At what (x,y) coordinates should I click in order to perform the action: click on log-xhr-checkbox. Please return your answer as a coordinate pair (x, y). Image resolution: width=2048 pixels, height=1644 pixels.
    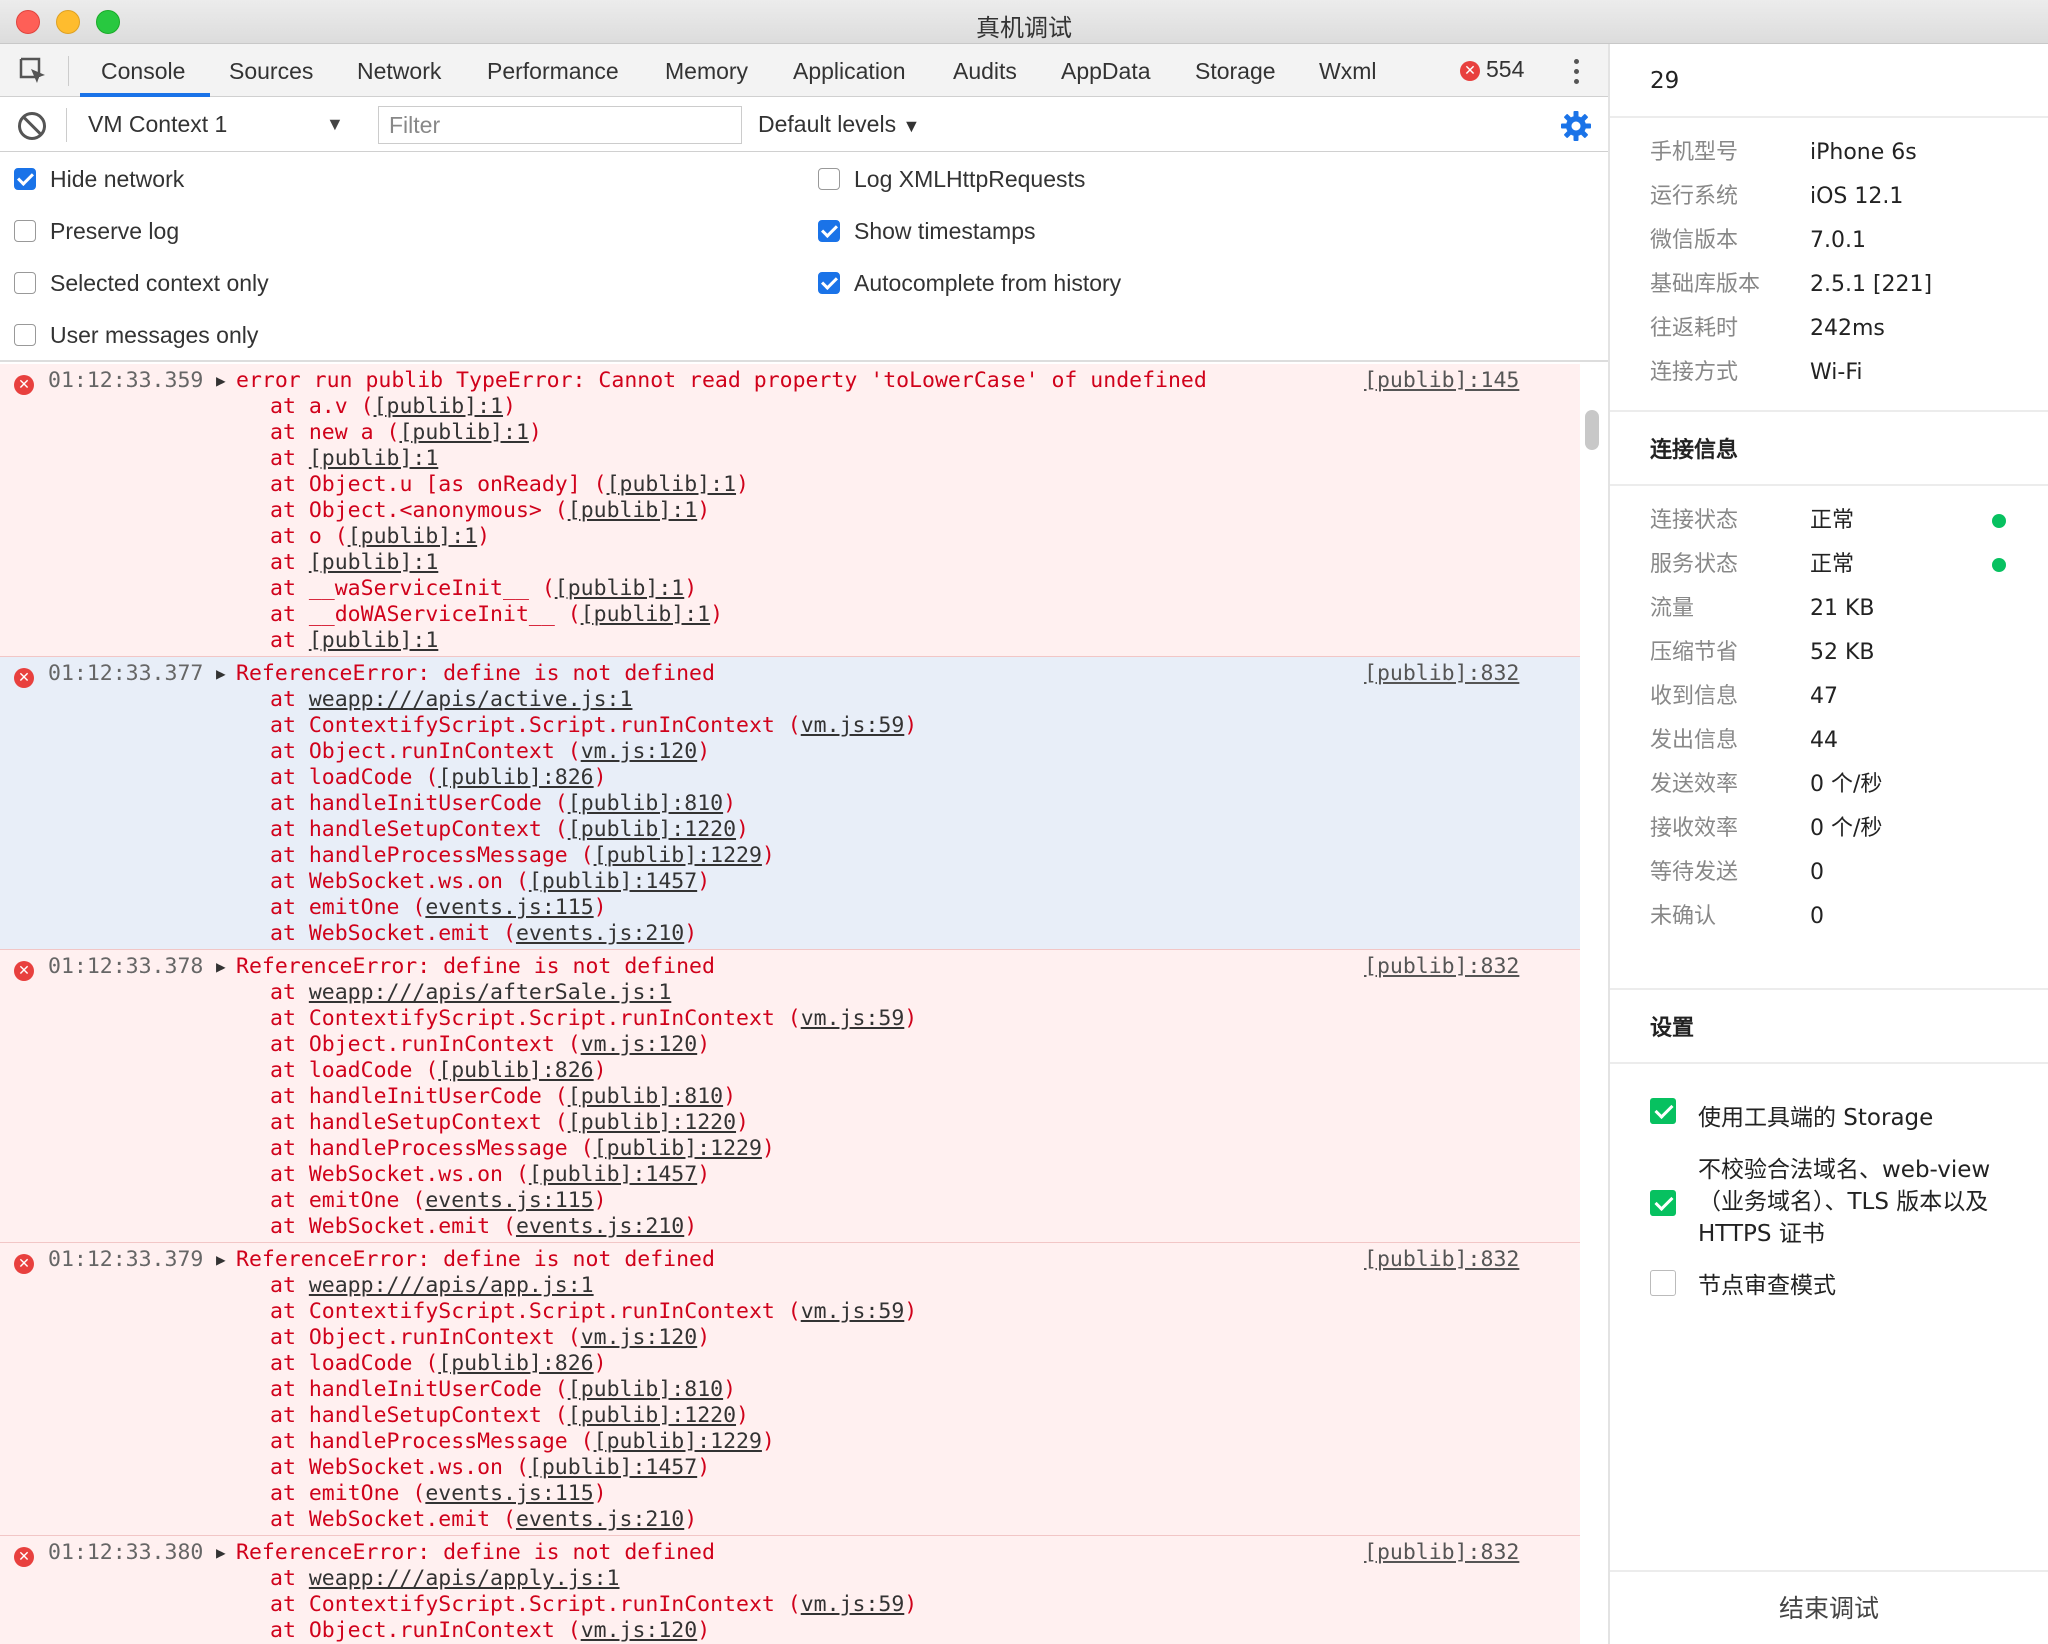
    Looking at the image, I should click on (829, 179).